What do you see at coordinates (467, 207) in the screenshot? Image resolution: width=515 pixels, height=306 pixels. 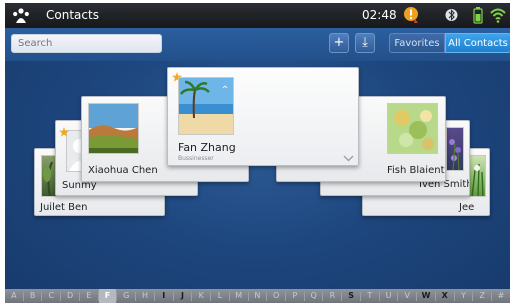 I see `contact-name: Jee` at bounding box center [467, 207].